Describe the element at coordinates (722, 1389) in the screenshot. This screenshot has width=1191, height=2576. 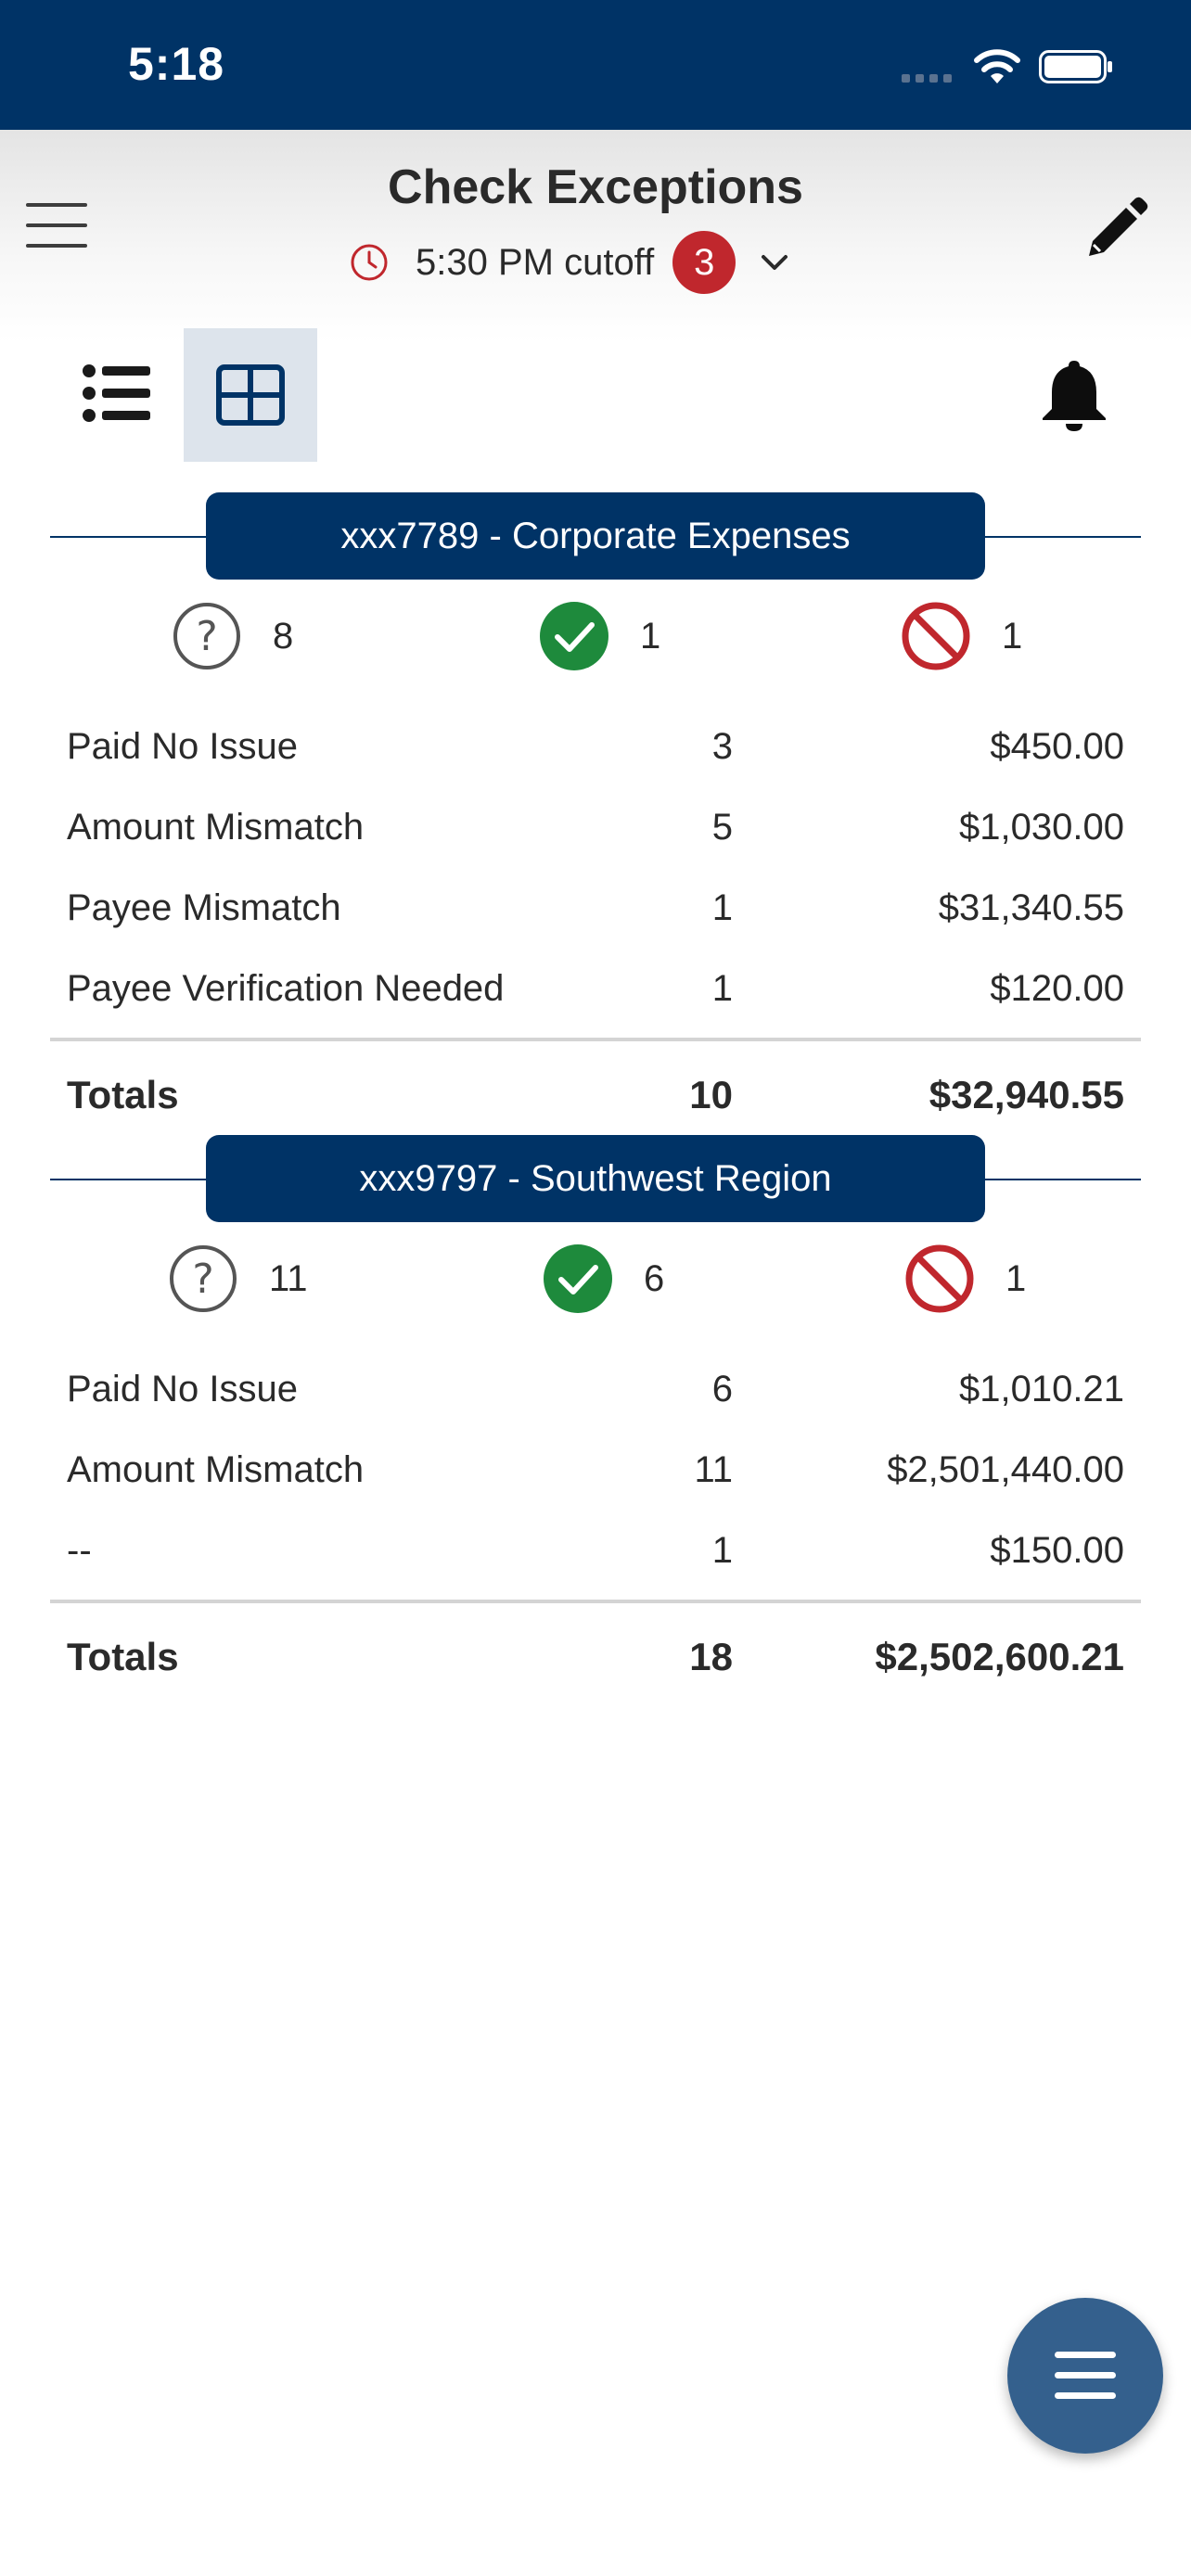
I see `row-count: 6` at that location.